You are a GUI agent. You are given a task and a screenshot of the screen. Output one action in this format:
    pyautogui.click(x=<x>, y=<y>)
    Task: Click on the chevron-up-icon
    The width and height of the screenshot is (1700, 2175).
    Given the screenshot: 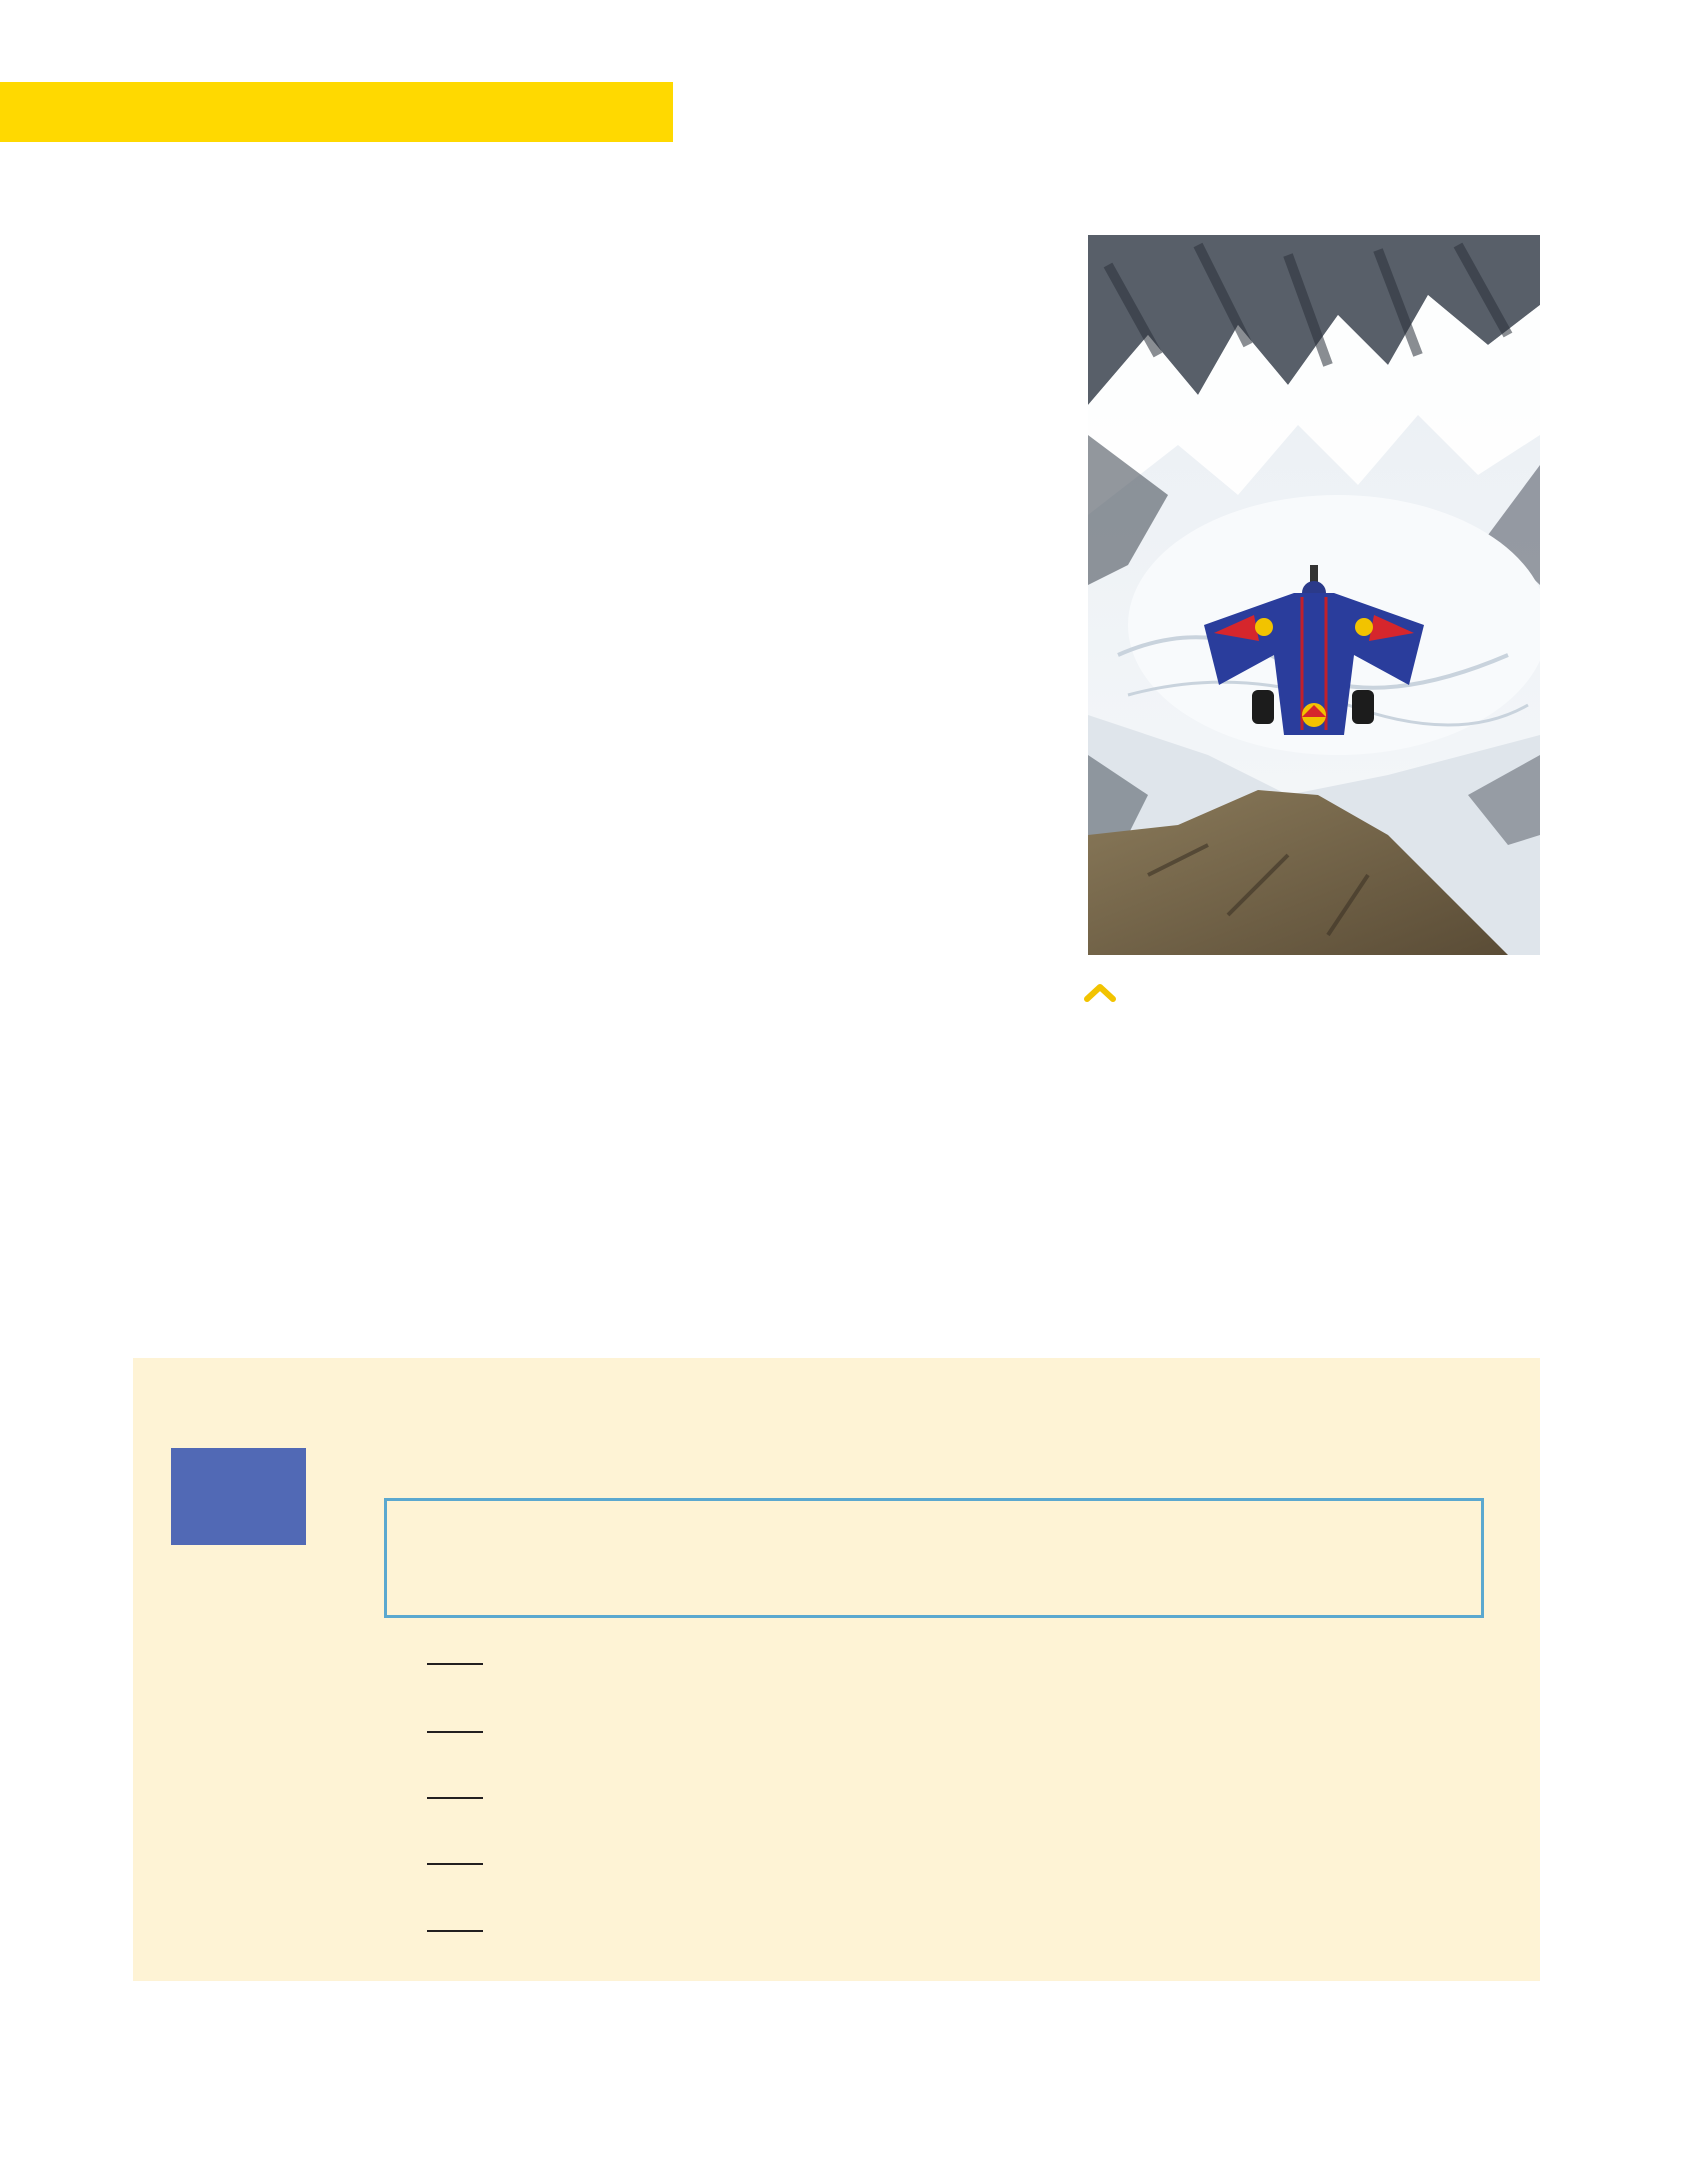 What is the action you would take?
    pyautogui.click(x=1100, y=993)
    